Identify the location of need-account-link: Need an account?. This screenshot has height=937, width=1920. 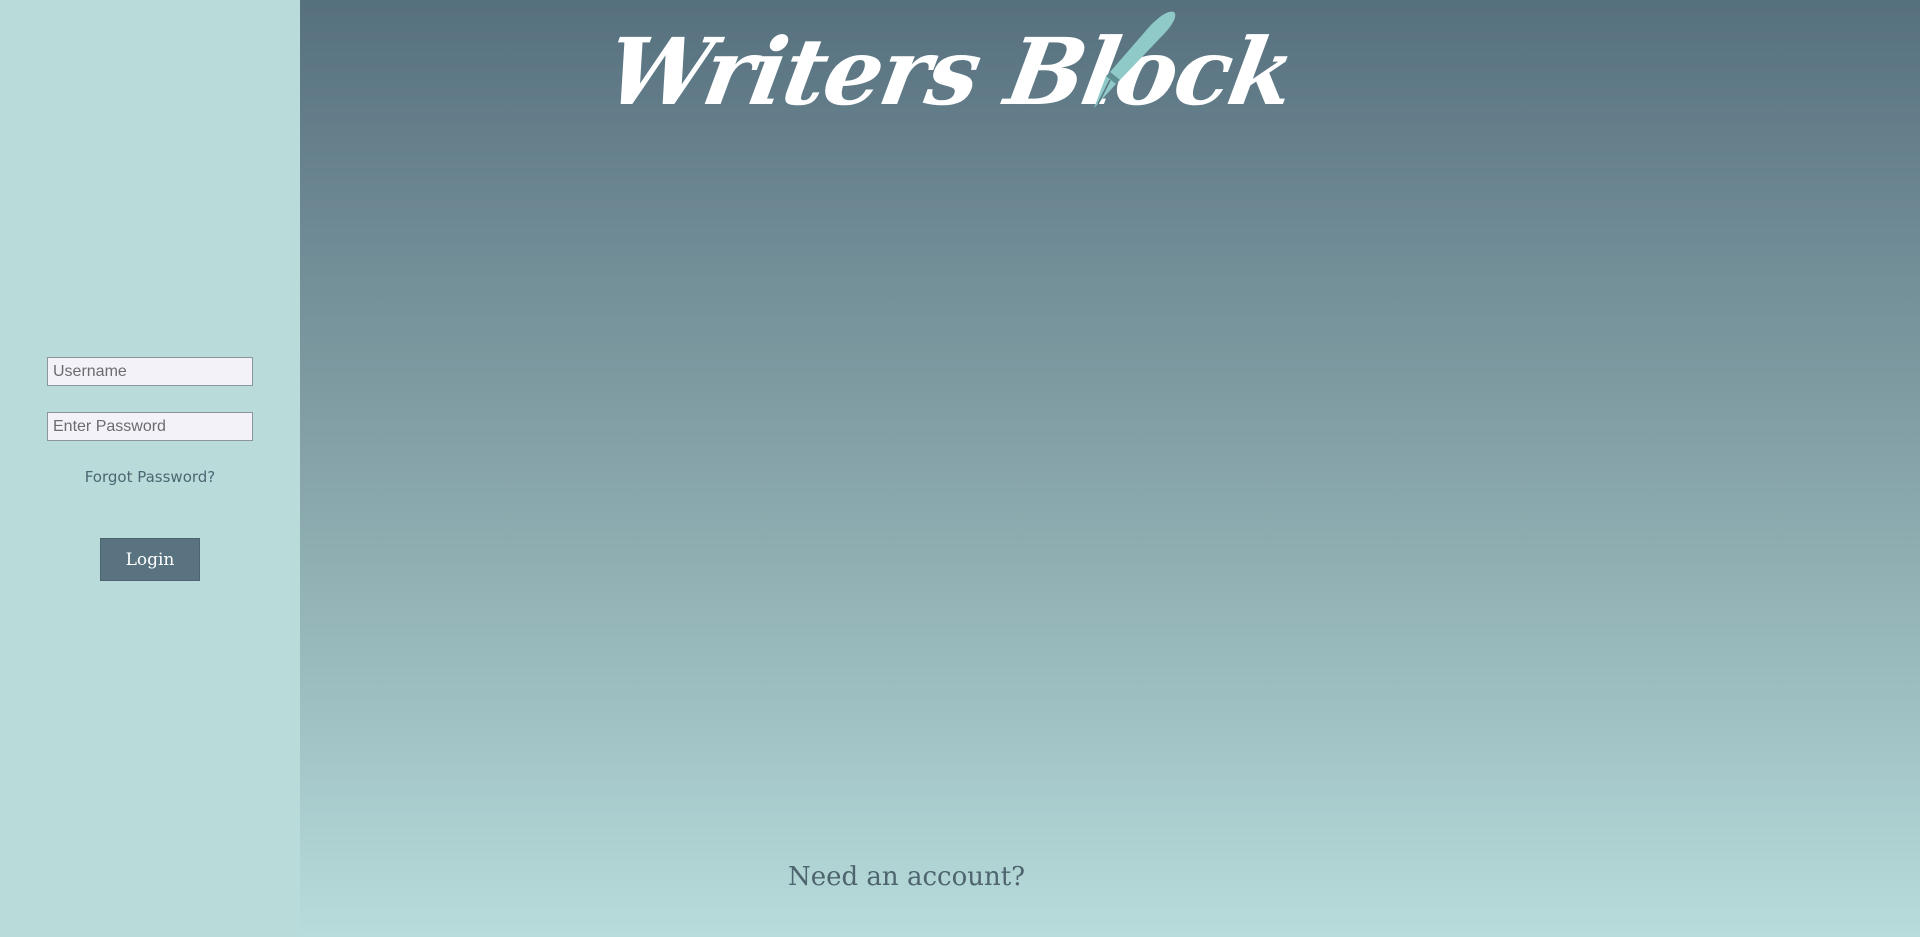
(906, 877).